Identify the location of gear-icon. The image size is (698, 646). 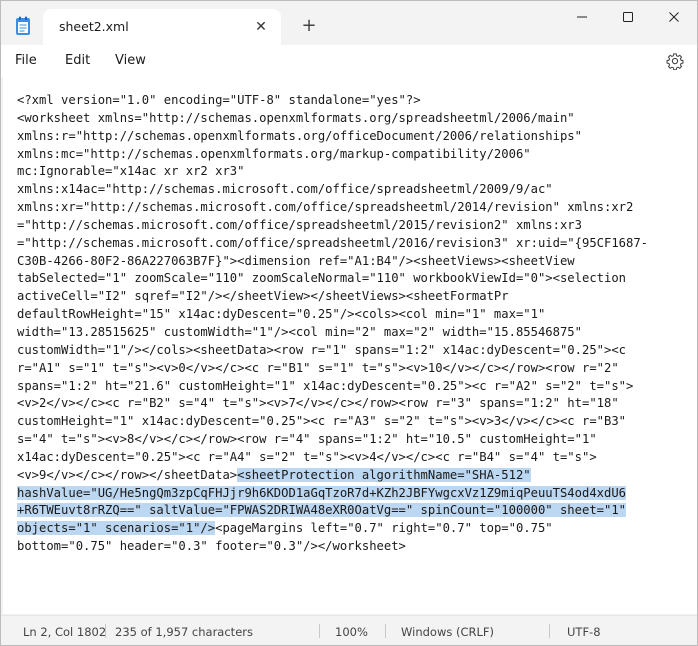
(675, 61).